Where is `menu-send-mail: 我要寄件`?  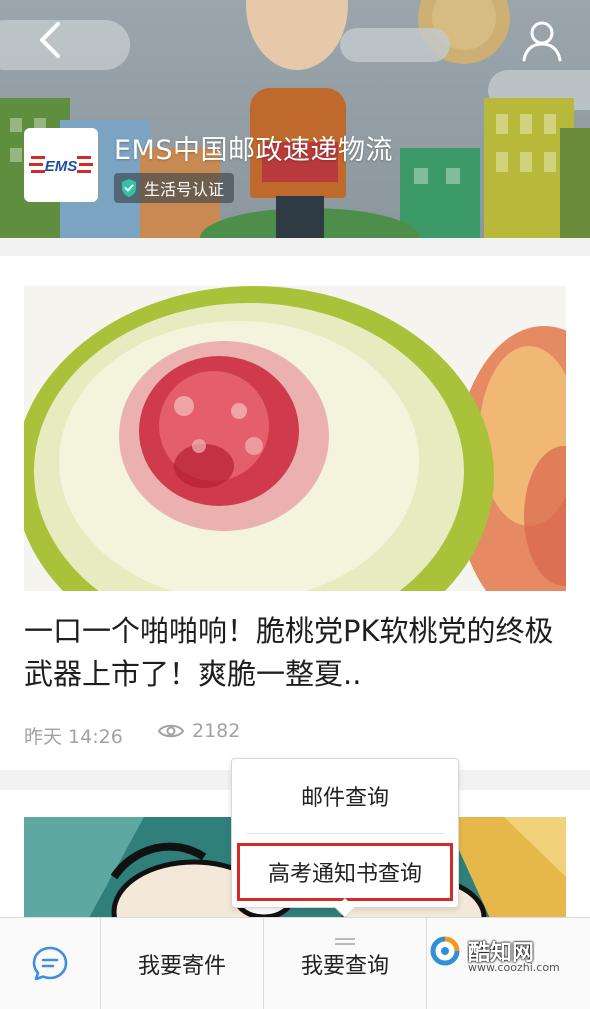
menu-send-mail: 我要寄件 is located at coordinates (182, 963).